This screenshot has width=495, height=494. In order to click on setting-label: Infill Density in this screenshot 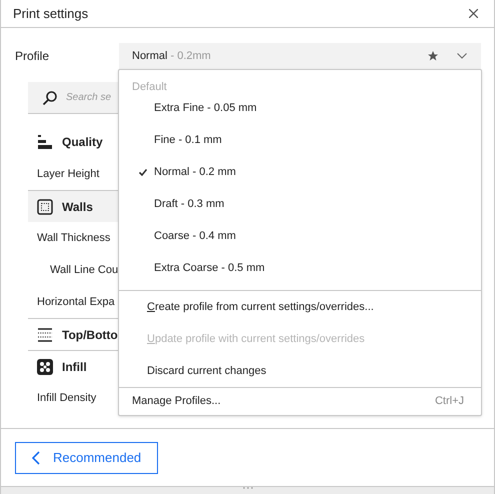, I will do `click(66, 398)`.